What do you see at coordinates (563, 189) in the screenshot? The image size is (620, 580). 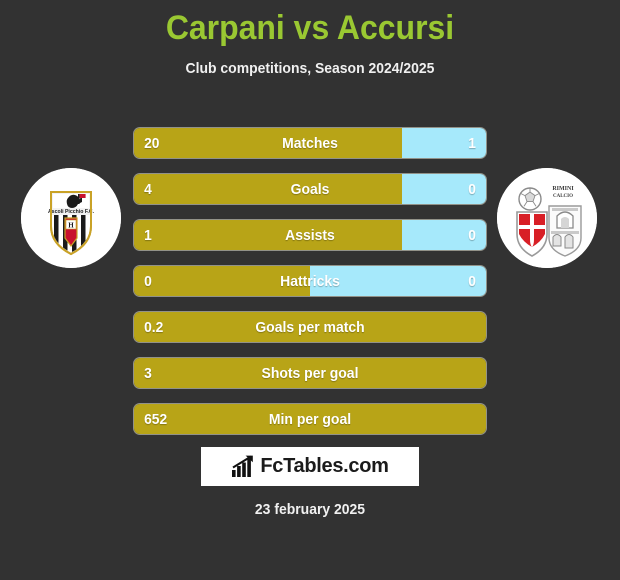 I see `crest-caption-right: RIMINI` at bounding box center [563, 189].